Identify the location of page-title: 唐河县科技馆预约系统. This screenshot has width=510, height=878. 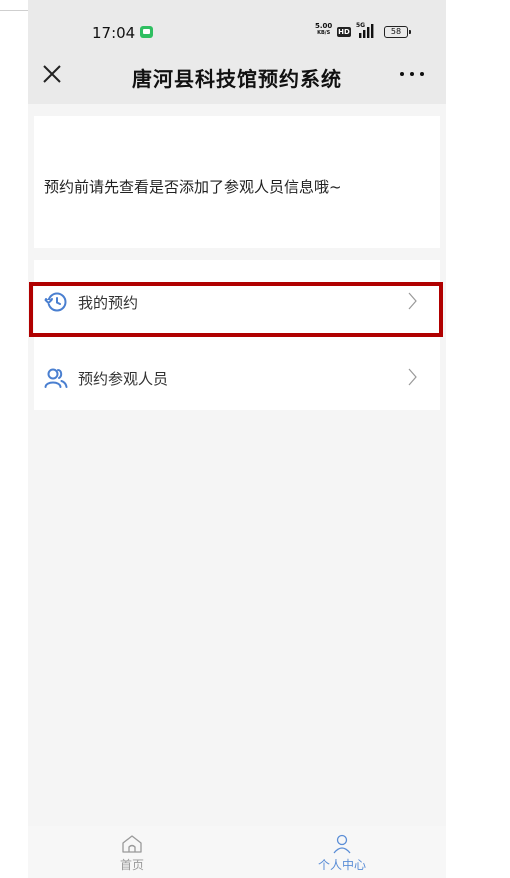
(237, 79).